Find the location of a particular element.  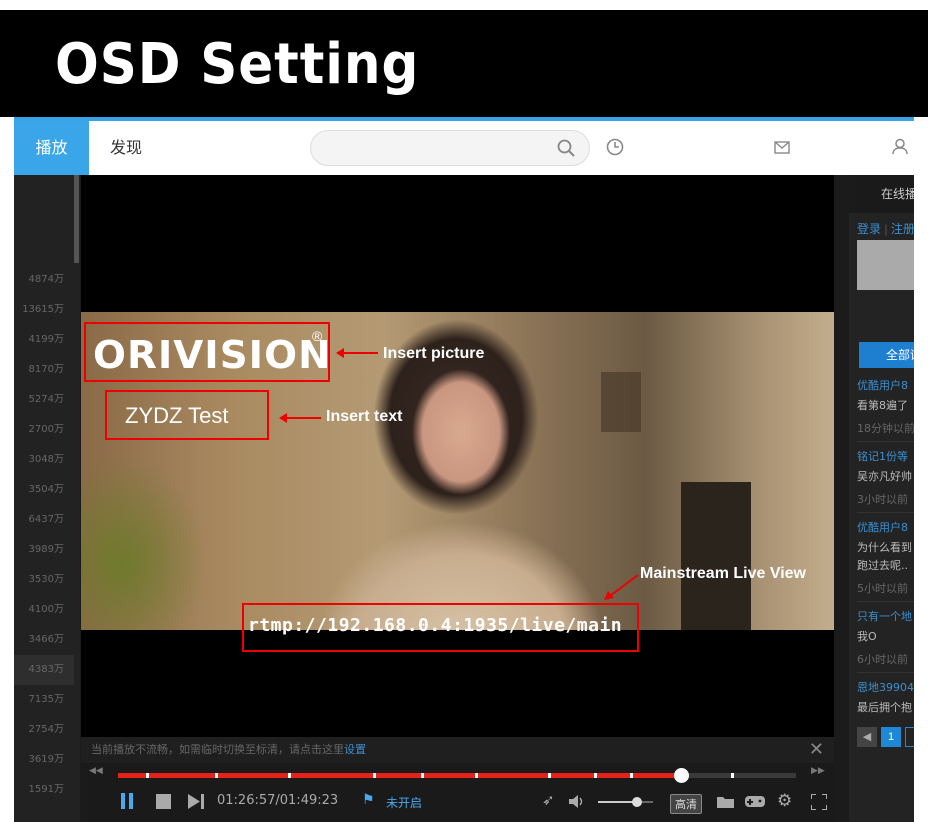

channel-count: 3619万 is located at coordinates (44, 760).